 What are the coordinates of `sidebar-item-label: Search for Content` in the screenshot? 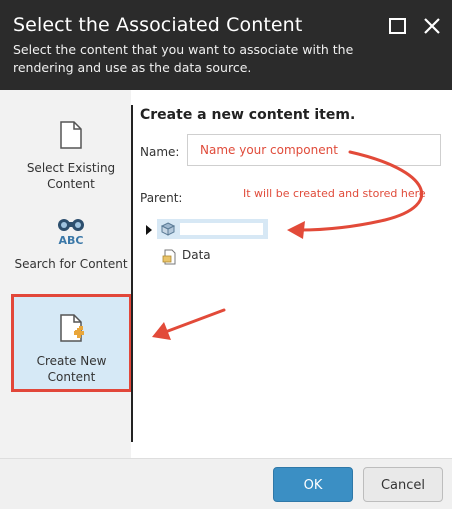 It's located at (71, 264).